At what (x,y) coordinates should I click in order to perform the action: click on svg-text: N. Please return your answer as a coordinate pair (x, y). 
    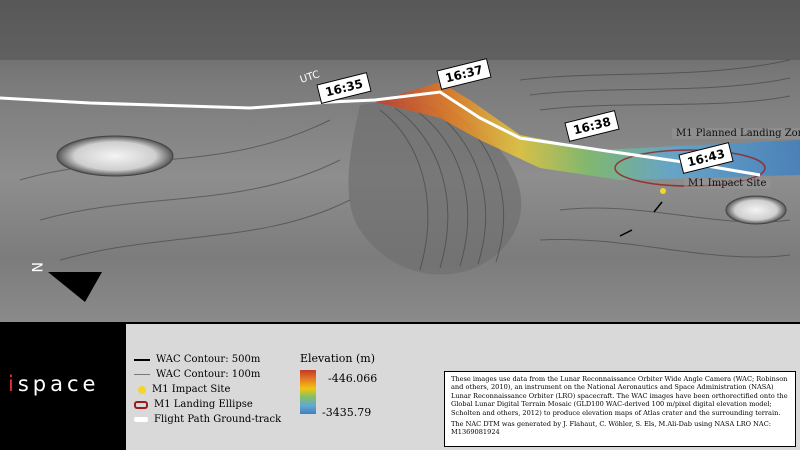
    Looking at the image, I should click on (36, 267).